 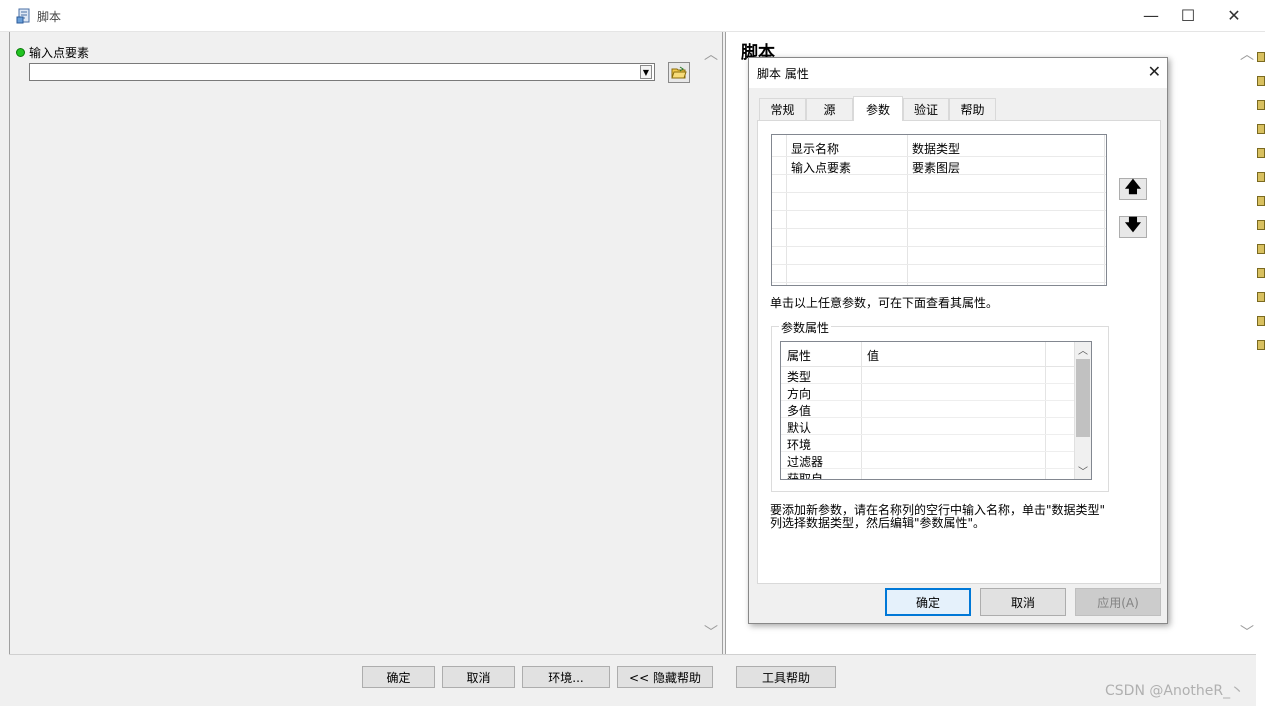 I want to click on table-row: 过滤器, so click(x=928, y=460).